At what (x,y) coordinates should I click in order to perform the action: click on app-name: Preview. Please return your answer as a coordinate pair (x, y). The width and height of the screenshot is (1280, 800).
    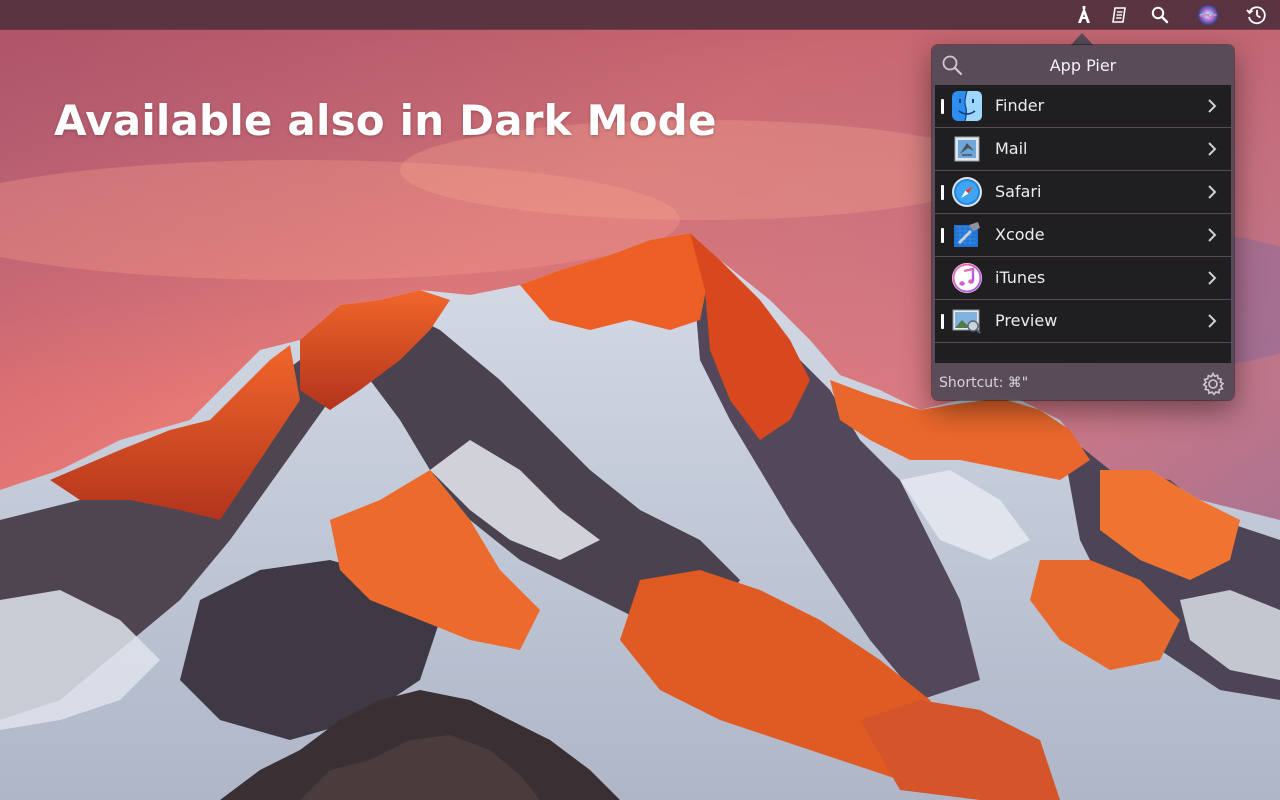
    Looking at the image, I should click on (1026, 320).